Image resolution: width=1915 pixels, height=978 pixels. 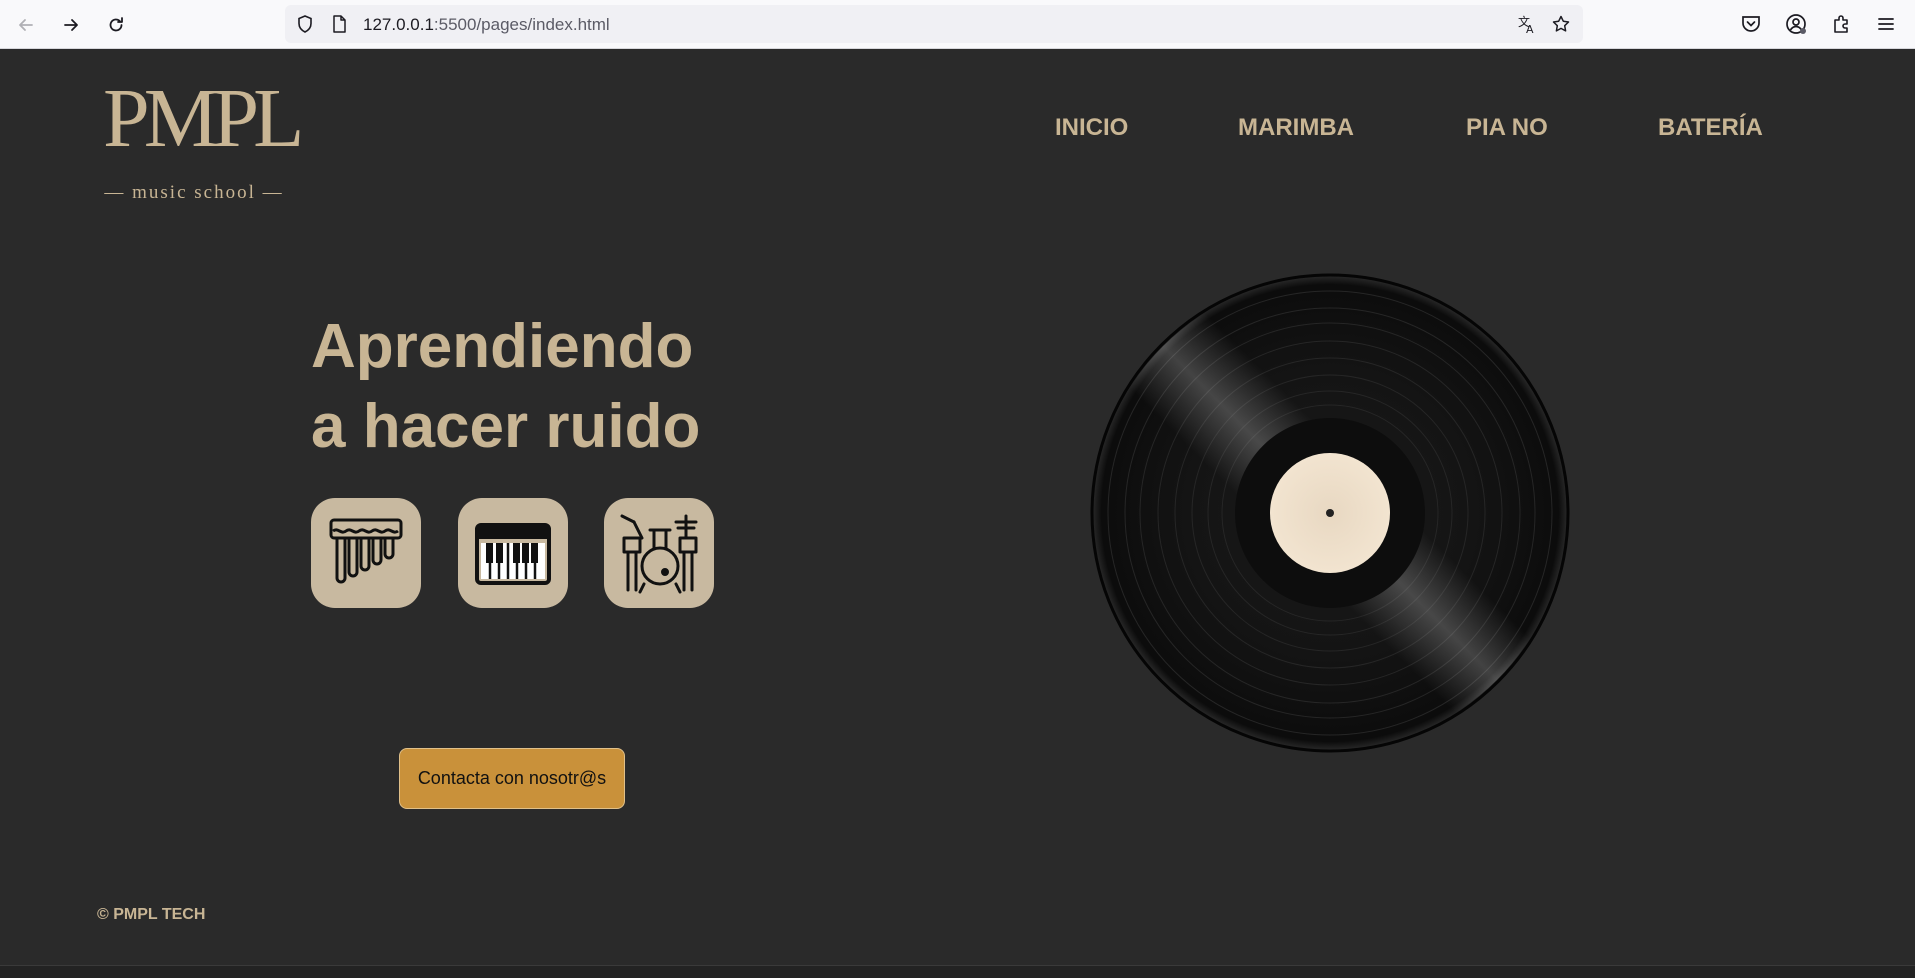 What do you see at coordinates (1886, 24) in the screenshot?
I see `menu-icon` at bounding box center [1886, 24].